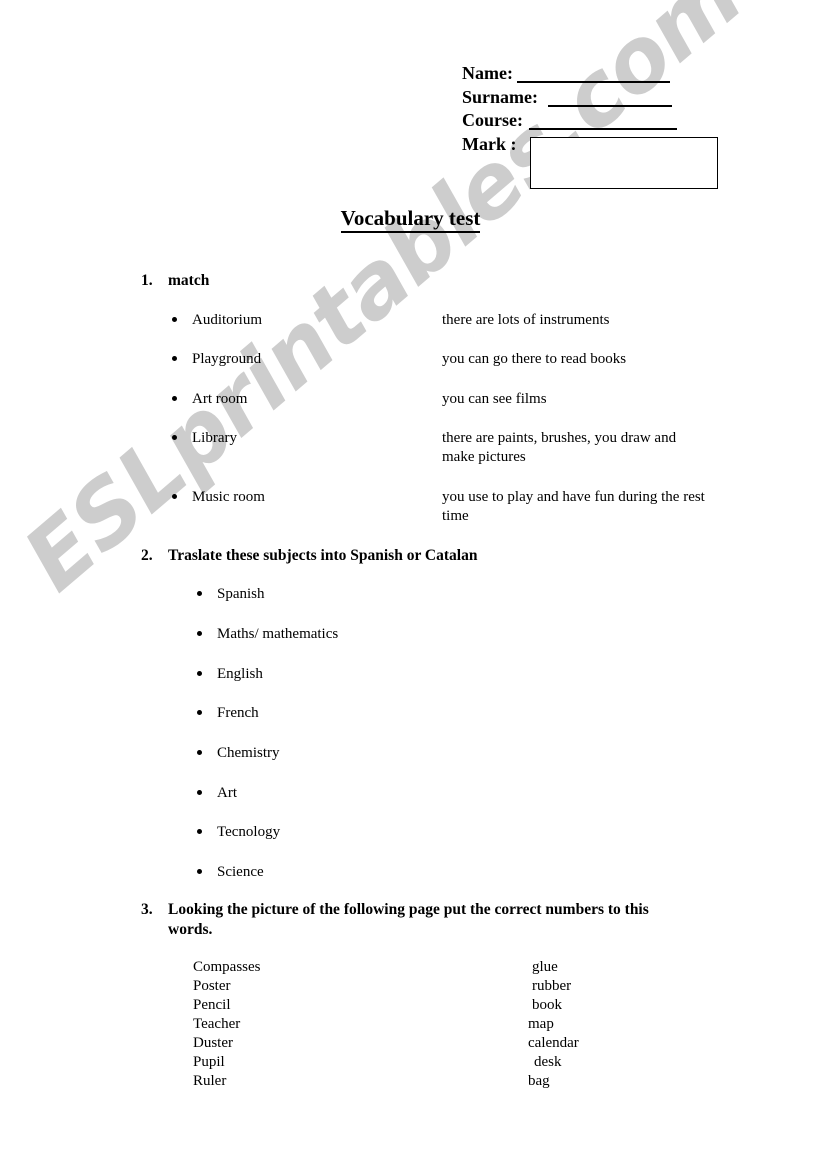 Image resolution: width=821 pixels, height=1169 pixels. What do you see at coordinates (624, 163) in the screenshot?
I see `mark-box` at bounding box center [624, 163].